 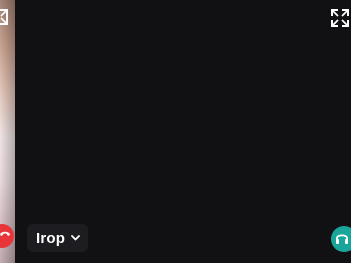 I want to click on headphones-icon, so click(x=342, y=239).